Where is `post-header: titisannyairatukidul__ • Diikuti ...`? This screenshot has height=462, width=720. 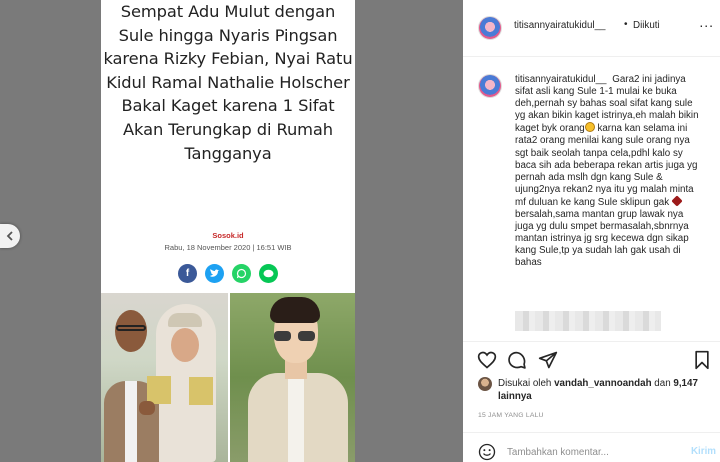 post-header: titisannyairatukidul__ • Diikuti ... is located at coordinates (591, 28).